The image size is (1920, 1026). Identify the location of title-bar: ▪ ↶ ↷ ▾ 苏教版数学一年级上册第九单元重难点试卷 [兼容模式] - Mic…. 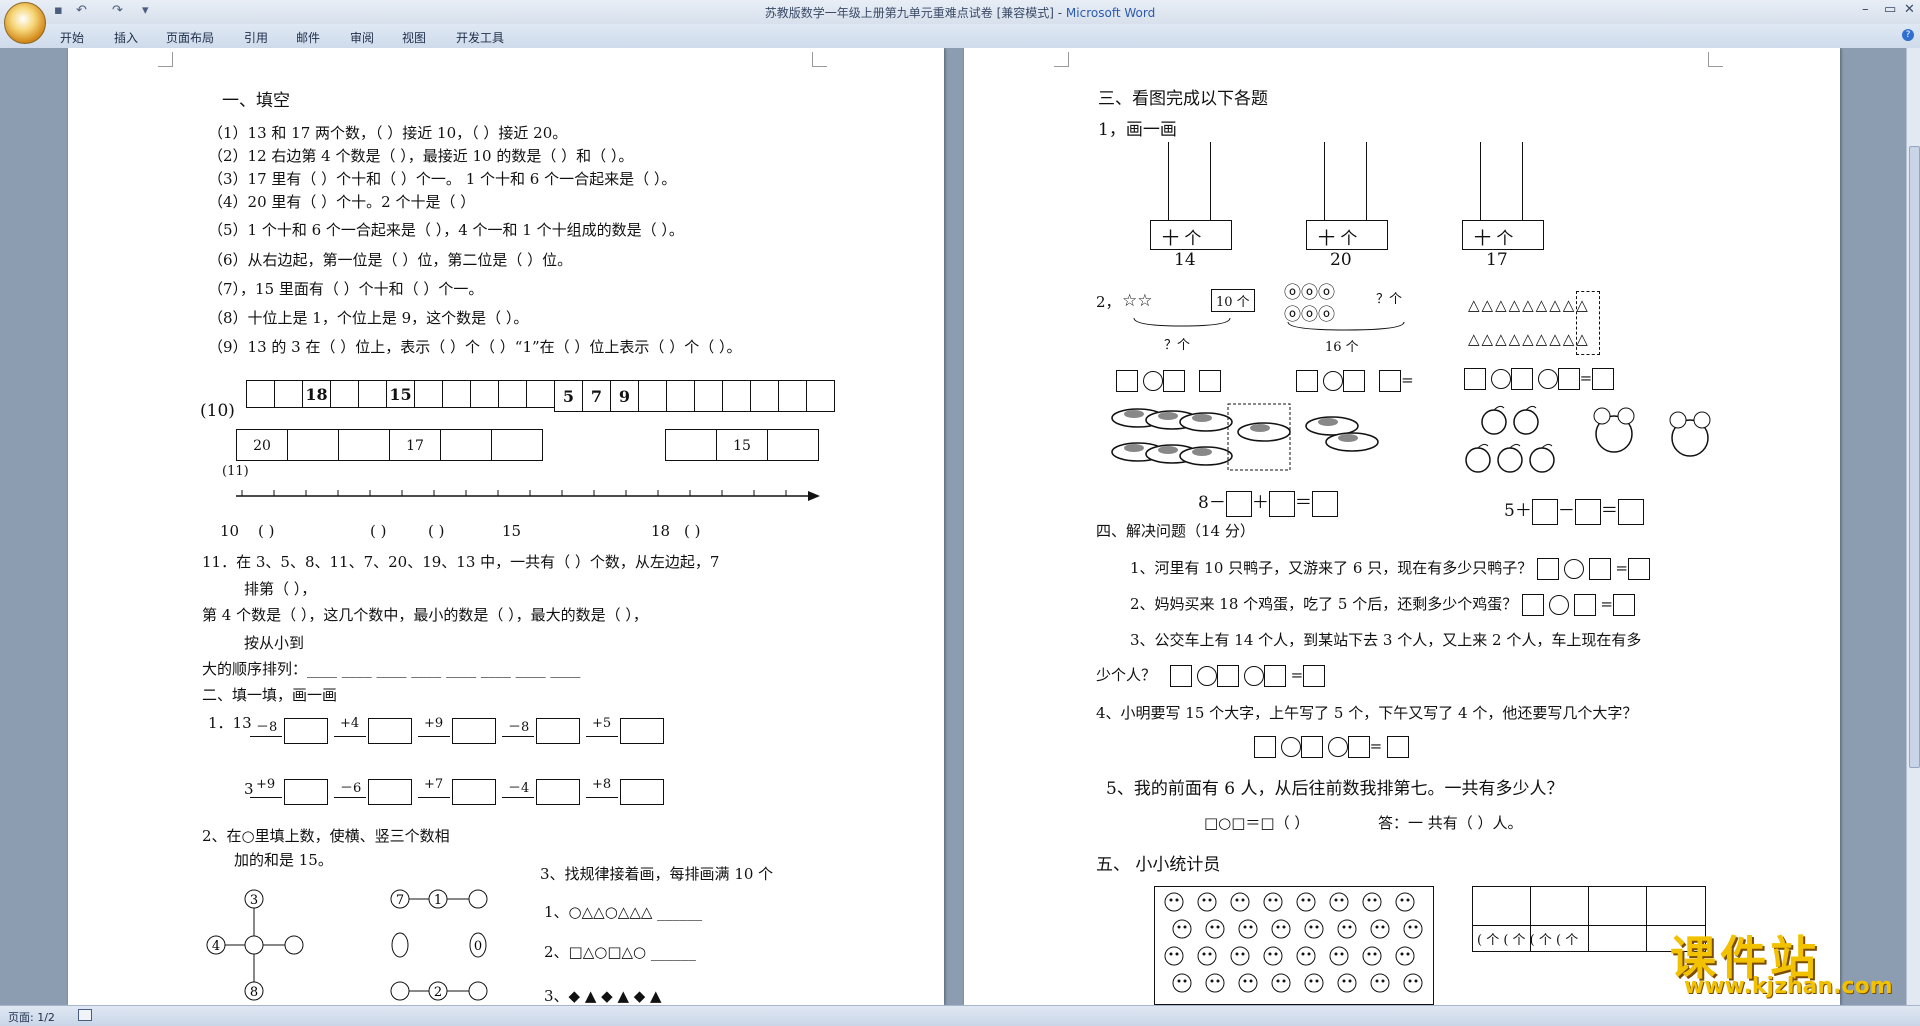
(960, 22).